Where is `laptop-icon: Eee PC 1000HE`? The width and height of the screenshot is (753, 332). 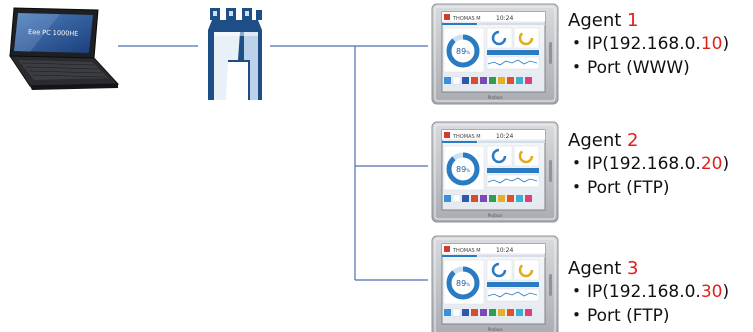 laptop-icon: Eee PC 1000HE is located at coordinates (64, 48).